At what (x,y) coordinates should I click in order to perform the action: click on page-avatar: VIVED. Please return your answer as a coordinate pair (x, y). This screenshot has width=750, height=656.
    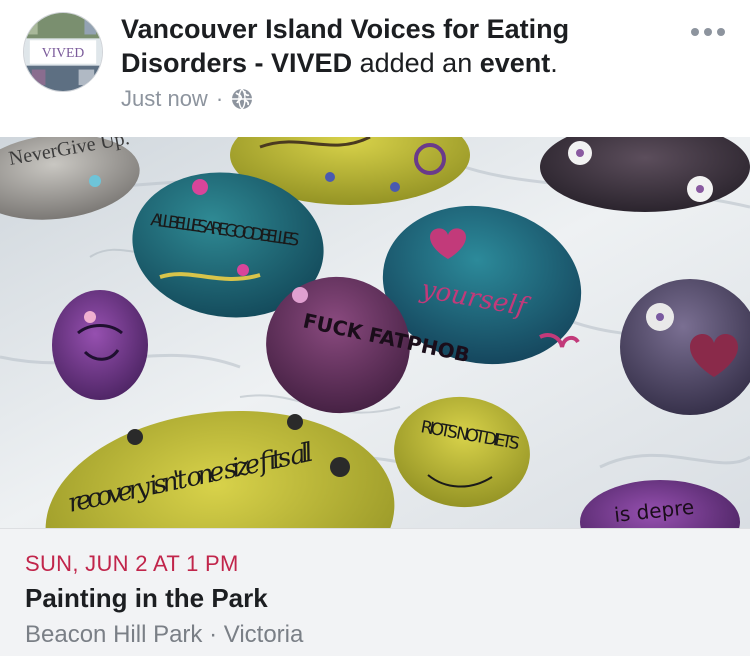
    Looking at the image, I should click on (63, 52).